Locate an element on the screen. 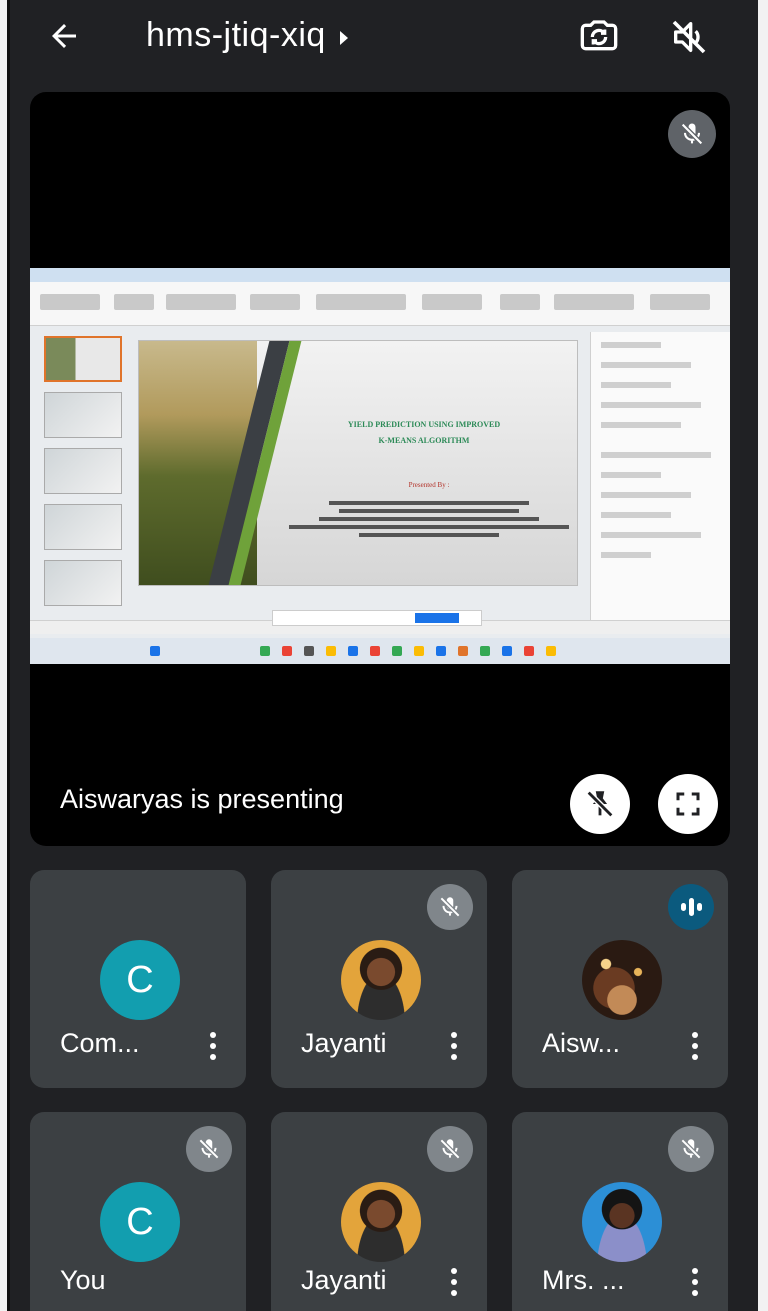 The height and width of the screenshot is (1311, 768). screenshot-border-right is located at coordinates (763, 655).